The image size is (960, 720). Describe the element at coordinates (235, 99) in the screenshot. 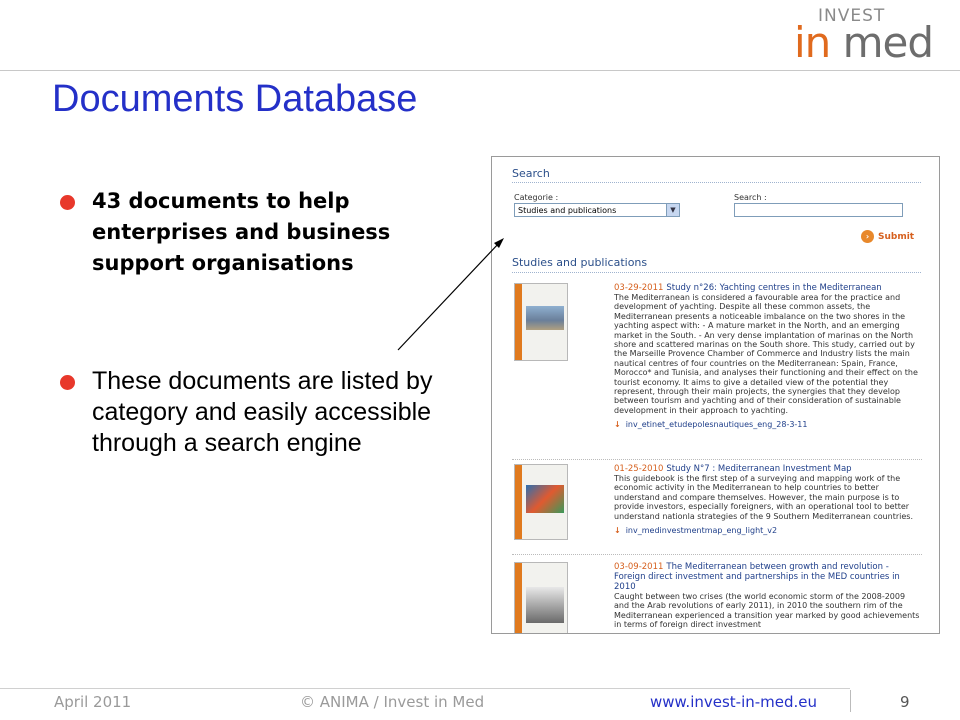

I see `slide-title: Documents Database` at that location.